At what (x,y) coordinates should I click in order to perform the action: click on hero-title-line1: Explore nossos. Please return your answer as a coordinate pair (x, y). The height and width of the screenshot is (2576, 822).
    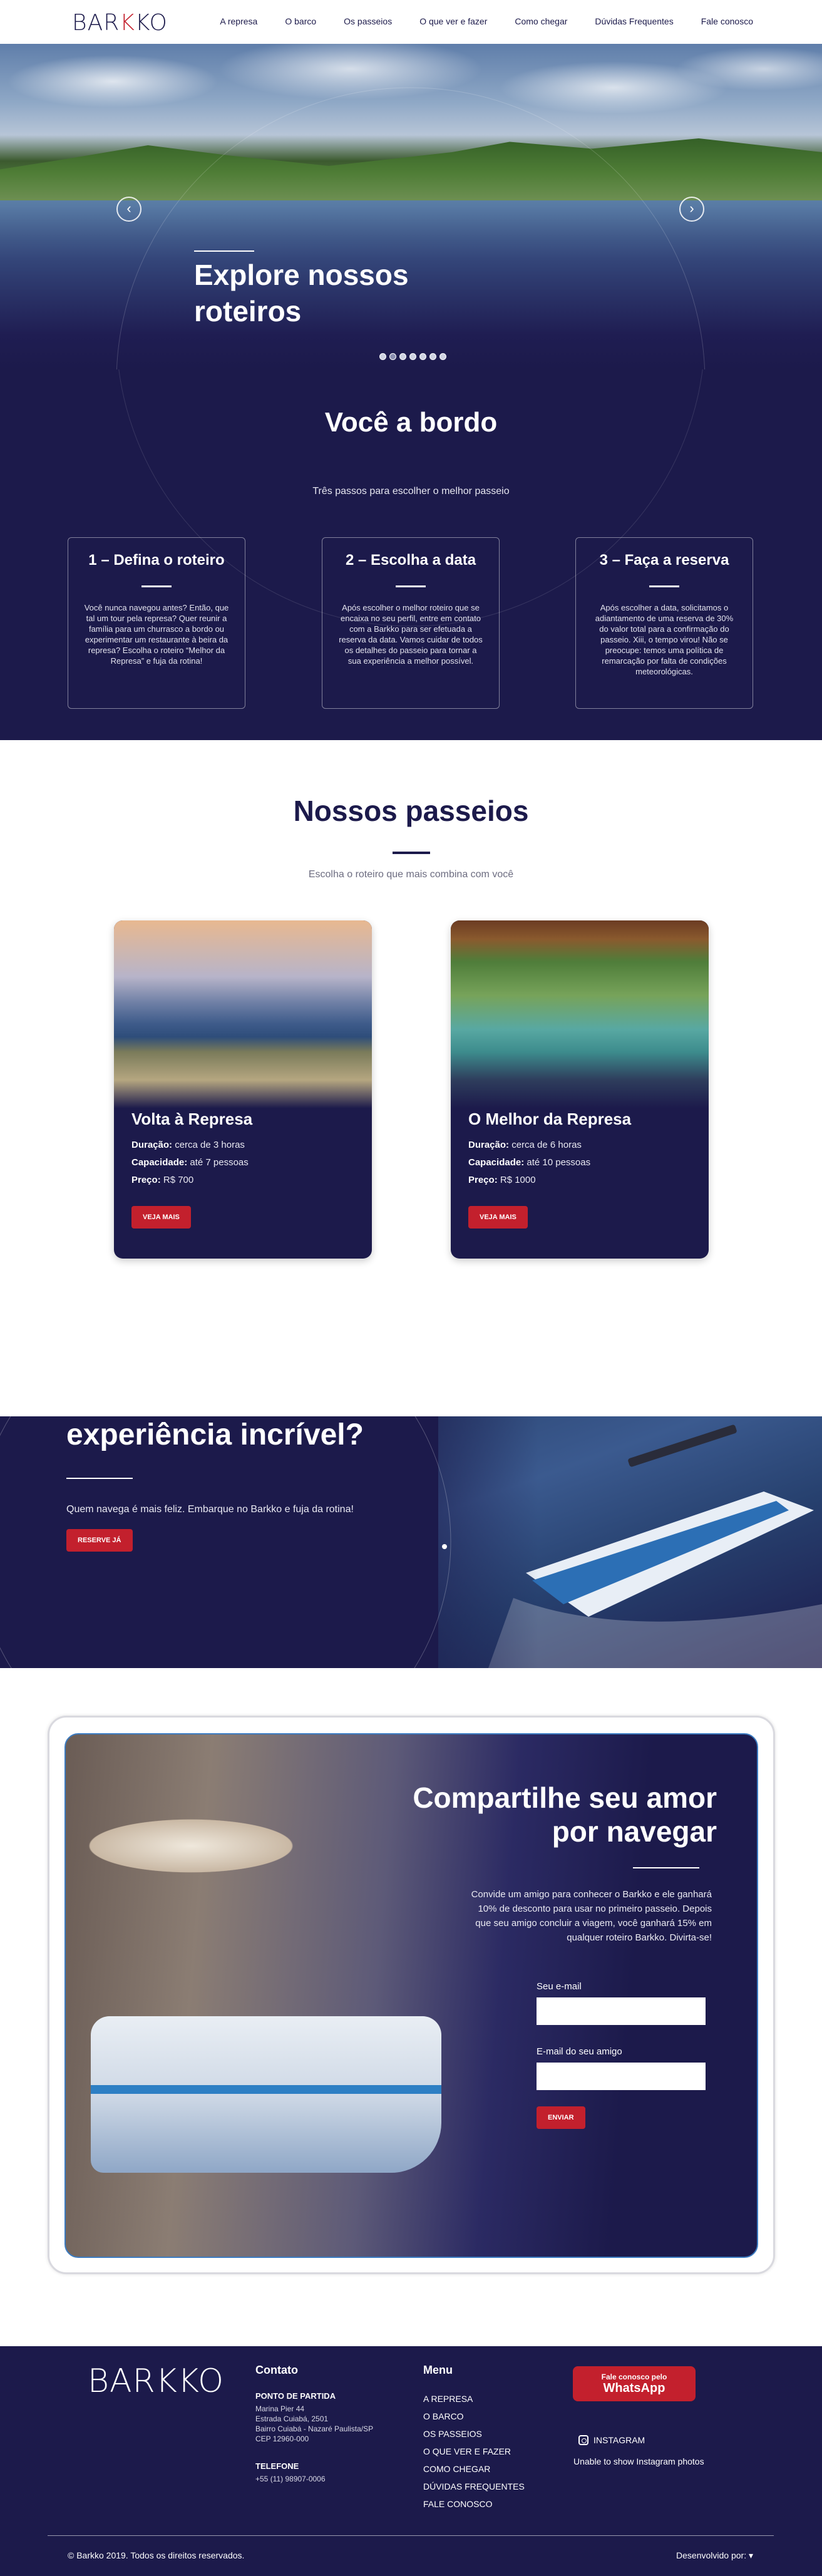
    Looking at the image, I should click on (301, 275).